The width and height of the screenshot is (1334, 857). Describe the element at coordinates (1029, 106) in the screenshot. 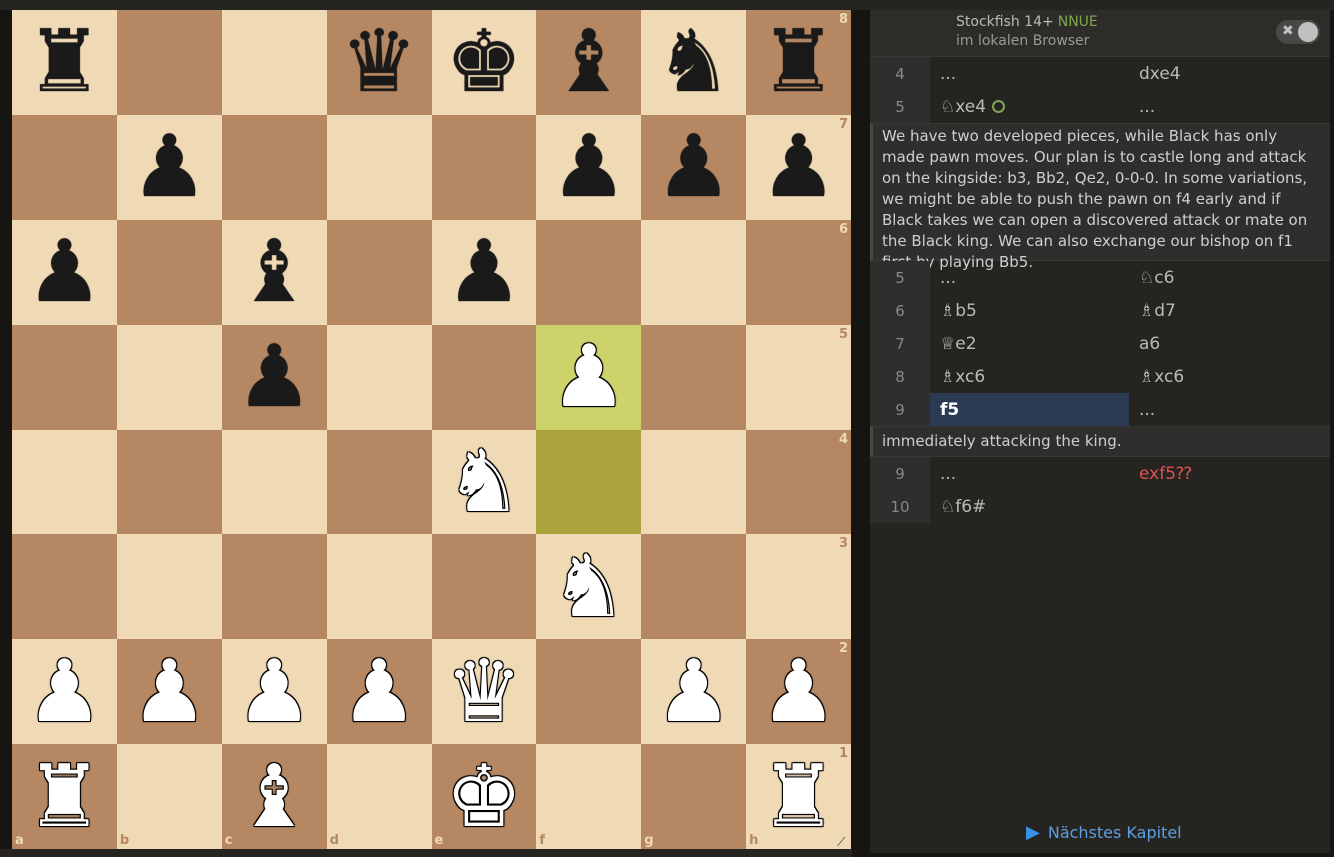

I see `white-move: ♘xe4` at that location.